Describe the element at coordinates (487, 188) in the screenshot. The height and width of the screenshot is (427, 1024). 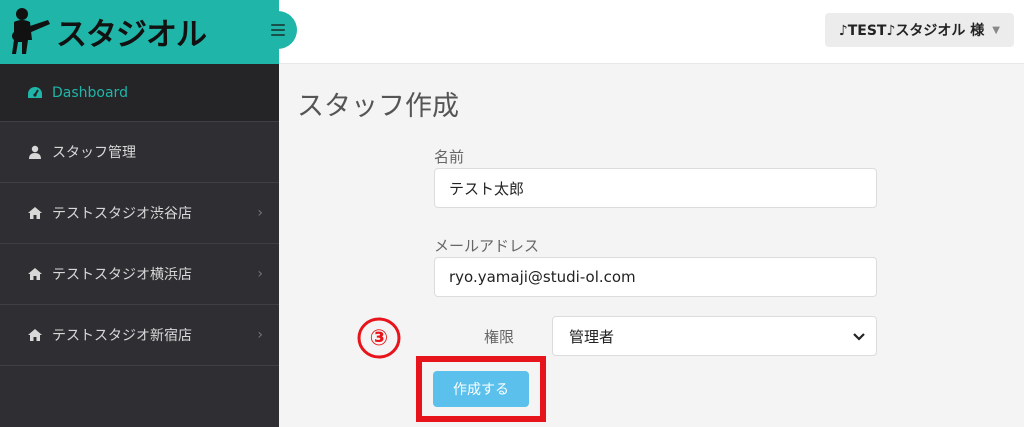
I see `name-value: テスト太郎` at that location.